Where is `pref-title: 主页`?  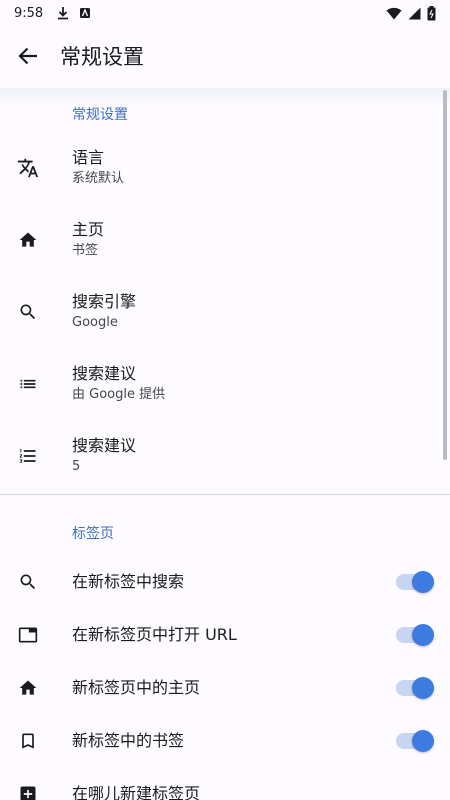 pref-title: 主页 is located at coordinates (88, 229).